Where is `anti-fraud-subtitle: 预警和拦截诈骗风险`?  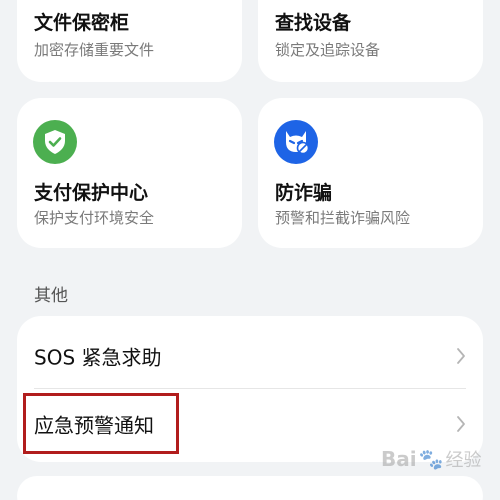
anti-fraud-subtitle: 预警和拦截诈骗风险 is located at coordinates (343, 218).